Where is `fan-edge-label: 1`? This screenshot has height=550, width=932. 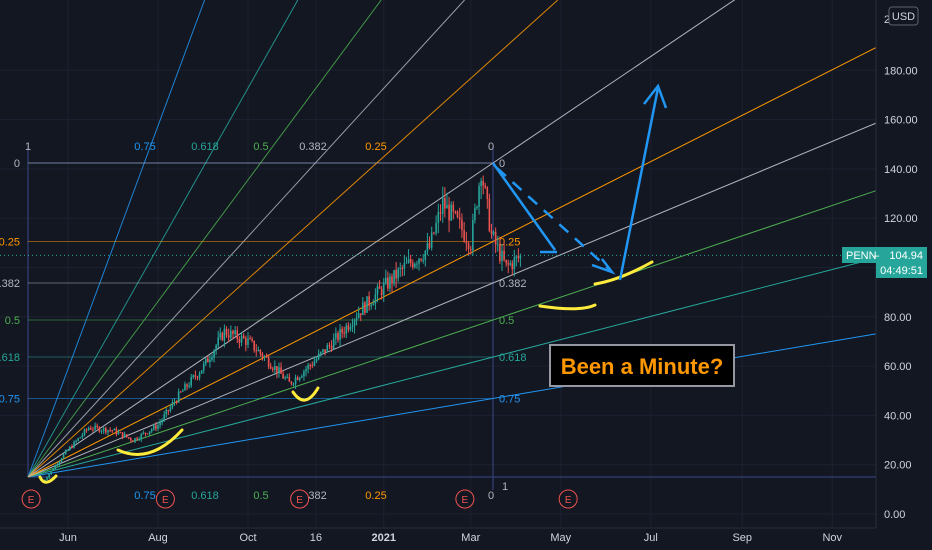 fan-edge-label: 1 is located at coordinates (505, 487).